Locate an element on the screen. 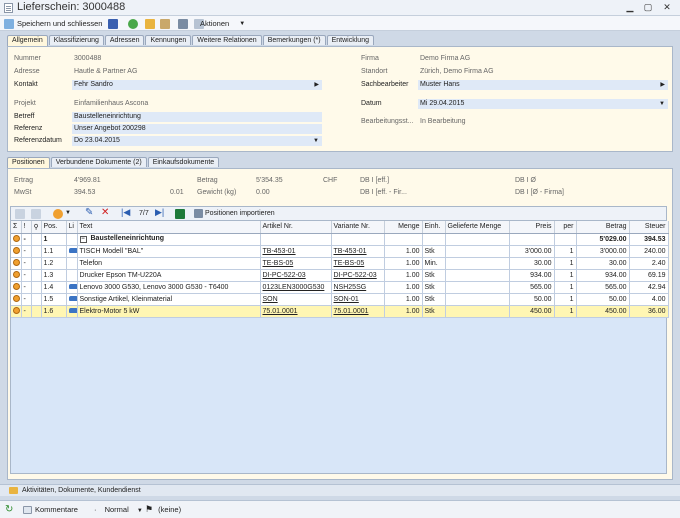 Image resolution: width=680 pixels, height=518 pixels. col-menge: Menge is located at coordinates (403, 227).